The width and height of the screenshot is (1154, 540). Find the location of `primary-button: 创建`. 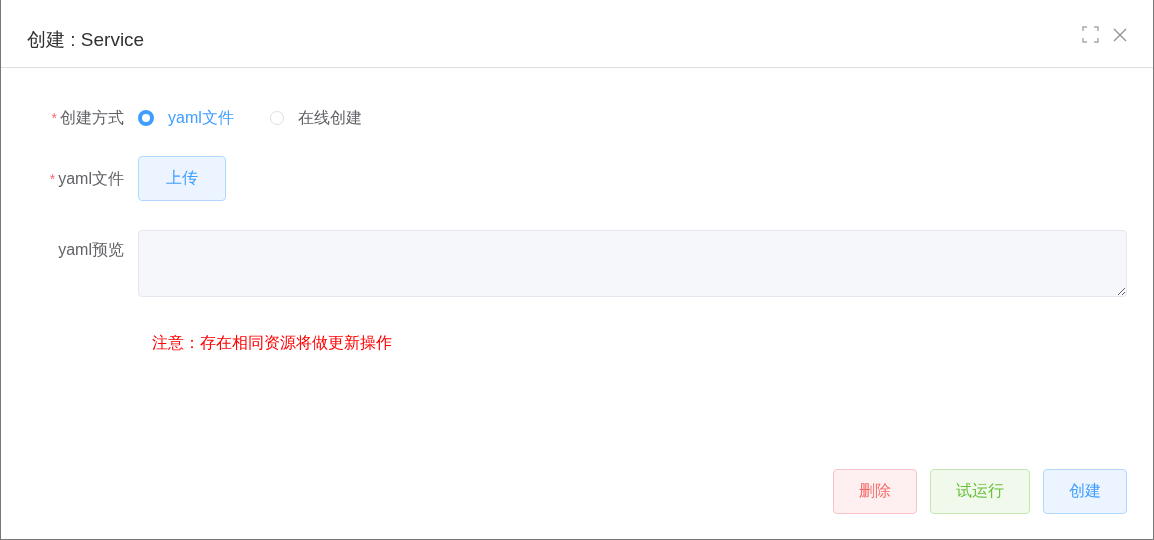

primary-button: 创建 is located at coordinates (1085, 491).